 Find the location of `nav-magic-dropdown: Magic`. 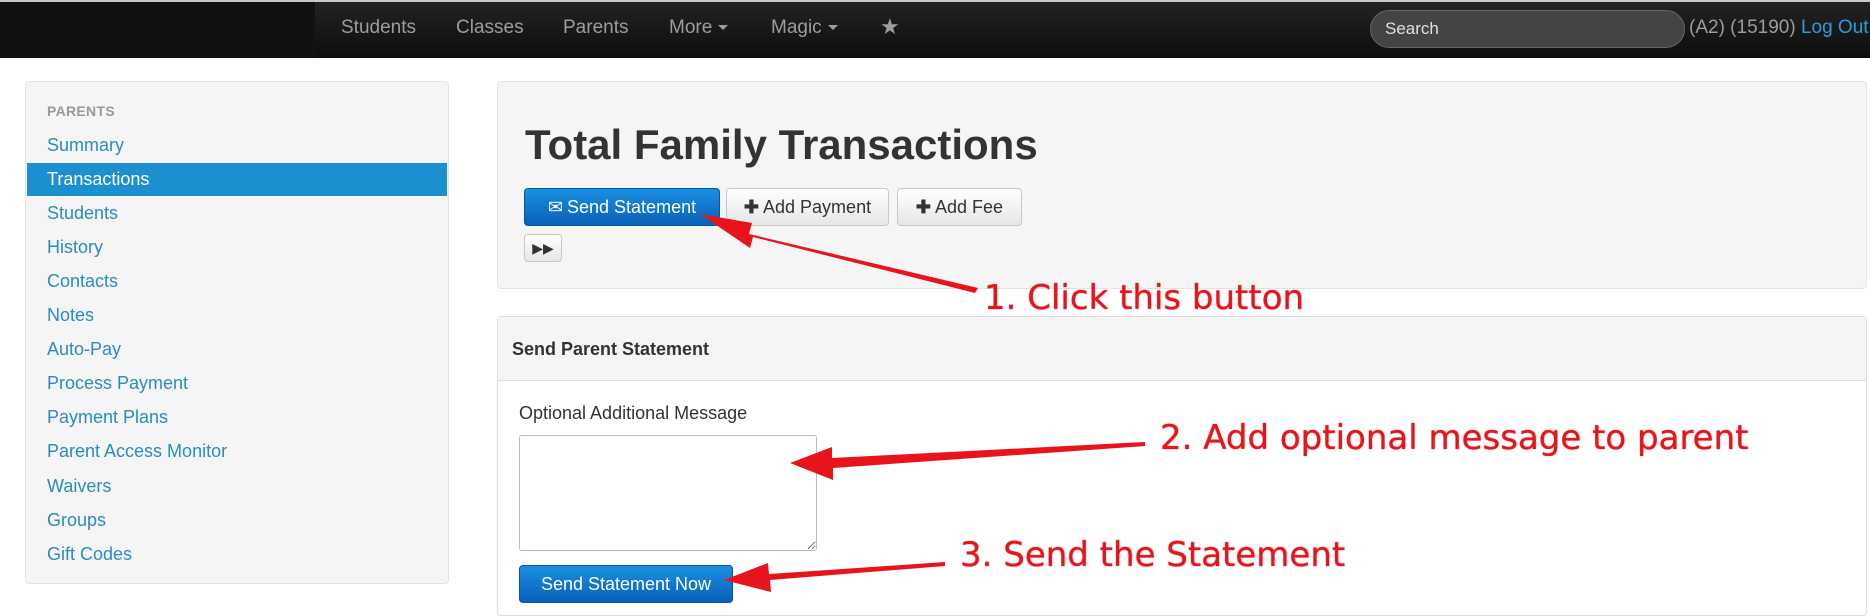

nav-magic-dropdown: Magic is located at coordinates (804, 28).